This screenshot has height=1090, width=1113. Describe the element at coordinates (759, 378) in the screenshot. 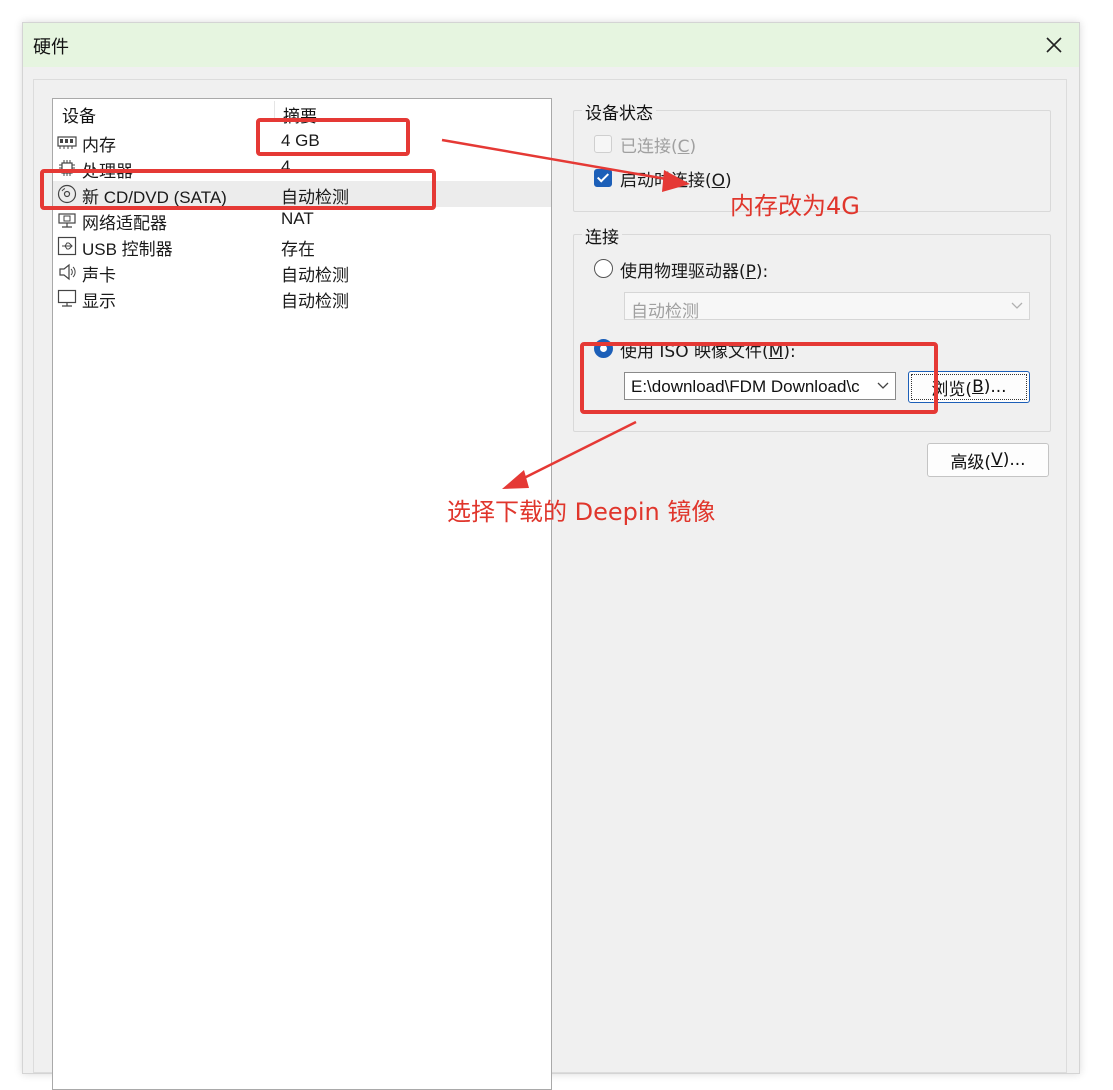

I see `annotation-box-iso` at that location.